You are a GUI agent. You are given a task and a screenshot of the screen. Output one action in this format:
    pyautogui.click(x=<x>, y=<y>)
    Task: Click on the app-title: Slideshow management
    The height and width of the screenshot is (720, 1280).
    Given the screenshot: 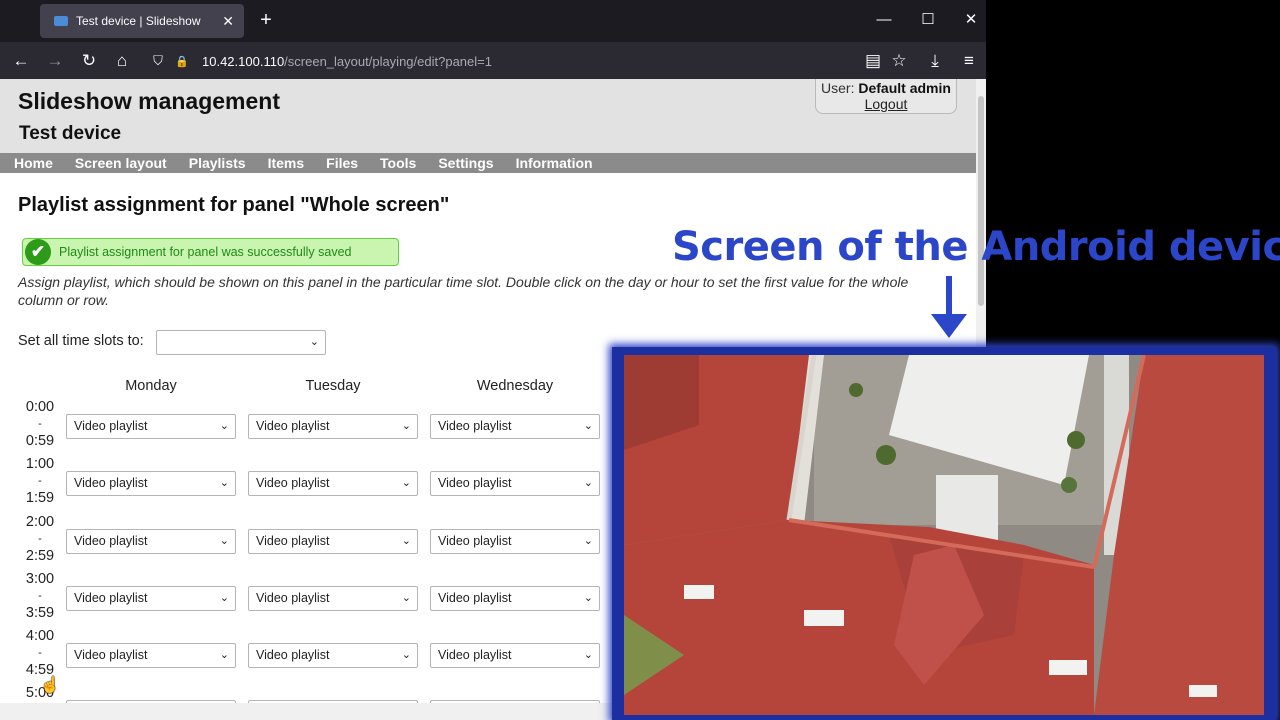 What is the action you would take?
    pyautogui.click(x=149, y=101)
    